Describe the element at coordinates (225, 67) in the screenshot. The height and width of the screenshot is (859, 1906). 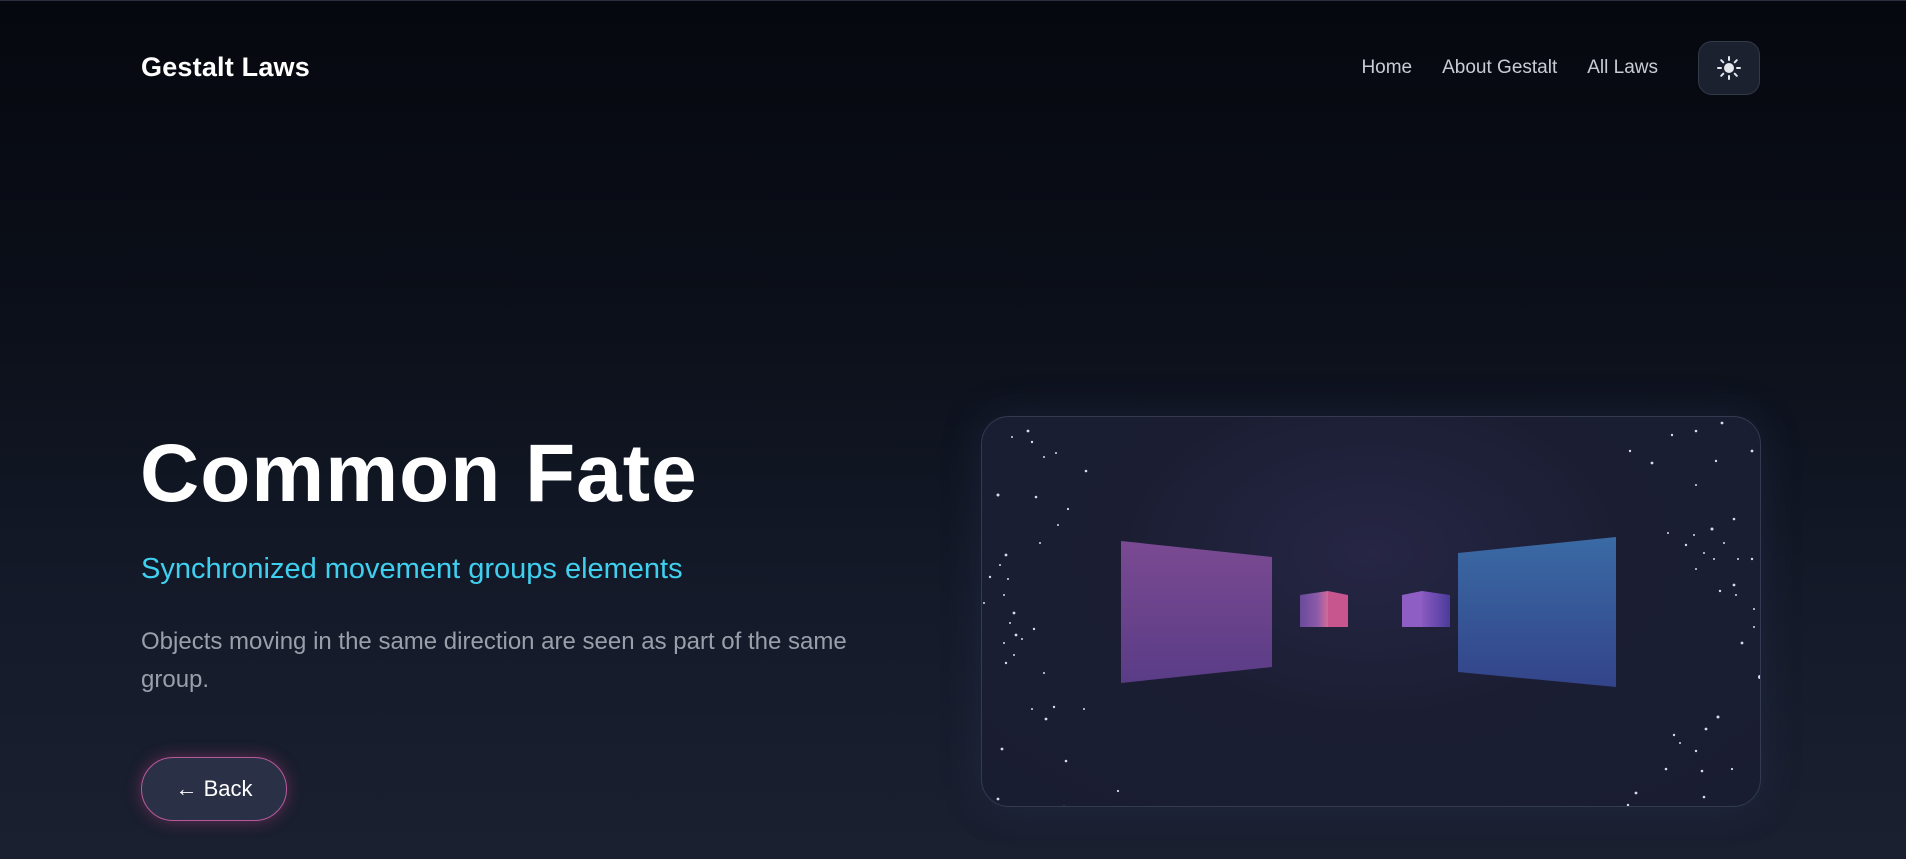
I see `brand-logo: Gestalt Laws` at that location.